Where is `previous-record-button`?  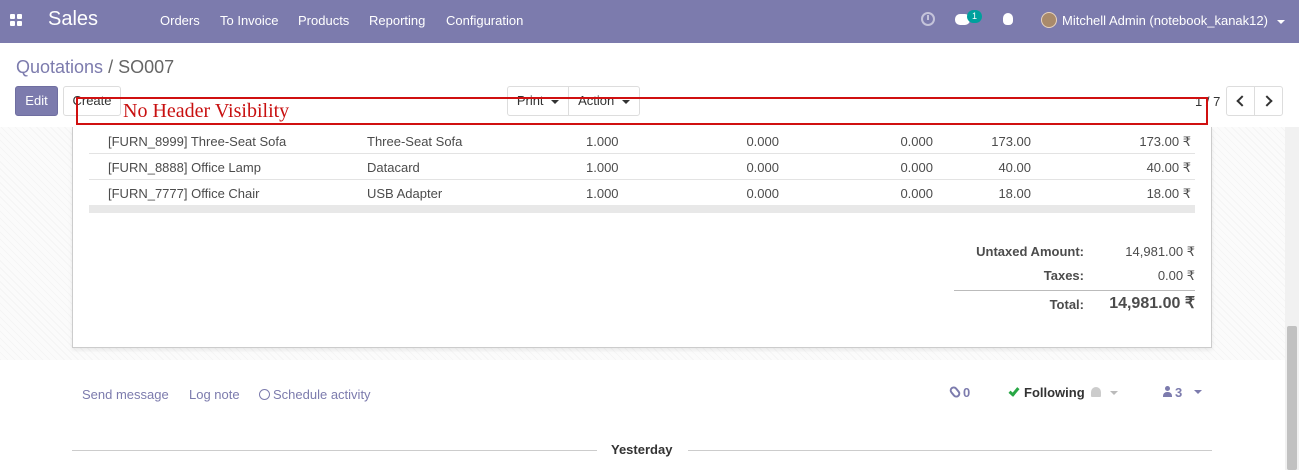
previous-record-button is located at coordinates (1240, 101).